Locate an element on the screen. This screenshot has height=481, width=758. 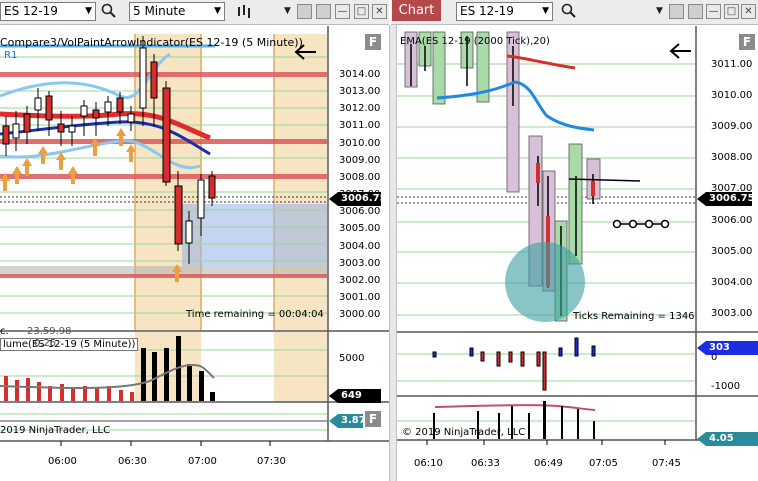
ema-label: EMA(ES 12-19 (2000 Tick),20) is located at coordinates (475, 41).